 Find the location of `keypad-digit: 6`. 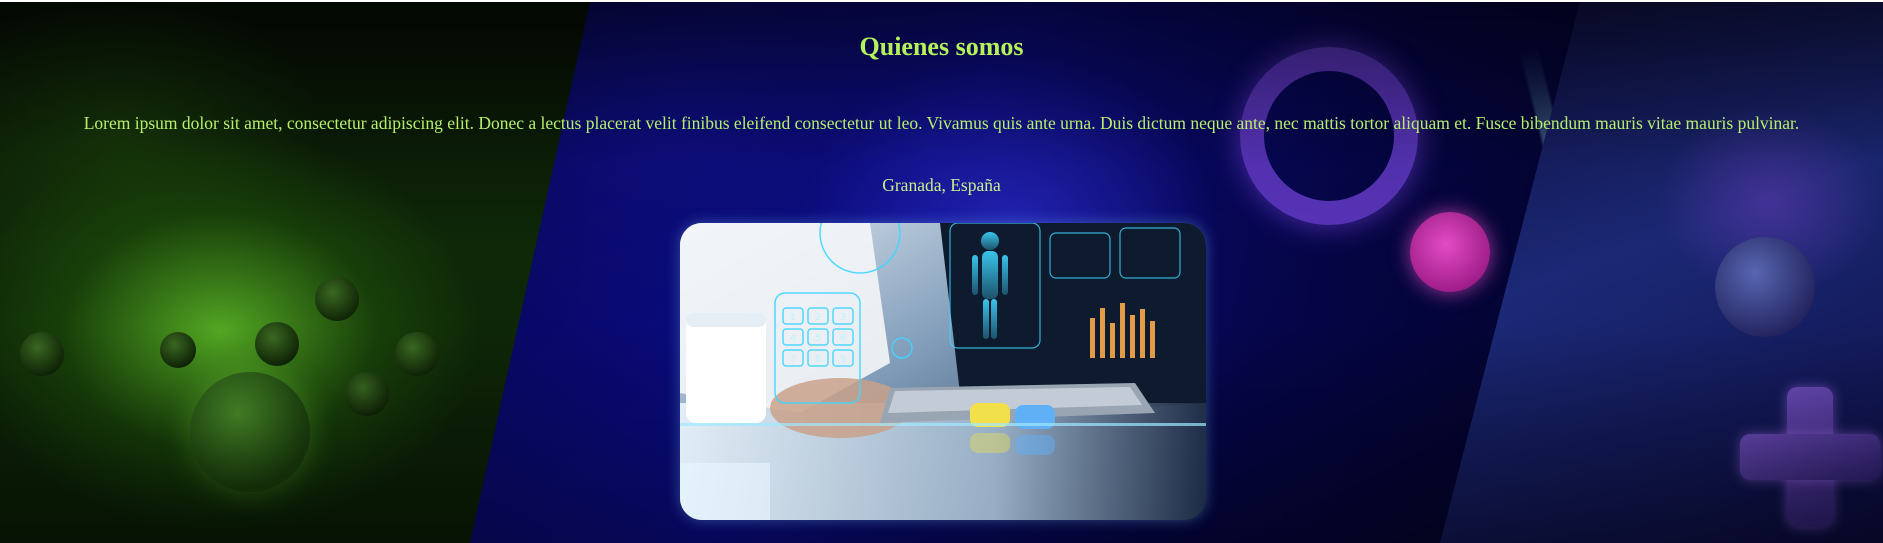

keypad-digit: 6 is located at coordinates (843, 338).